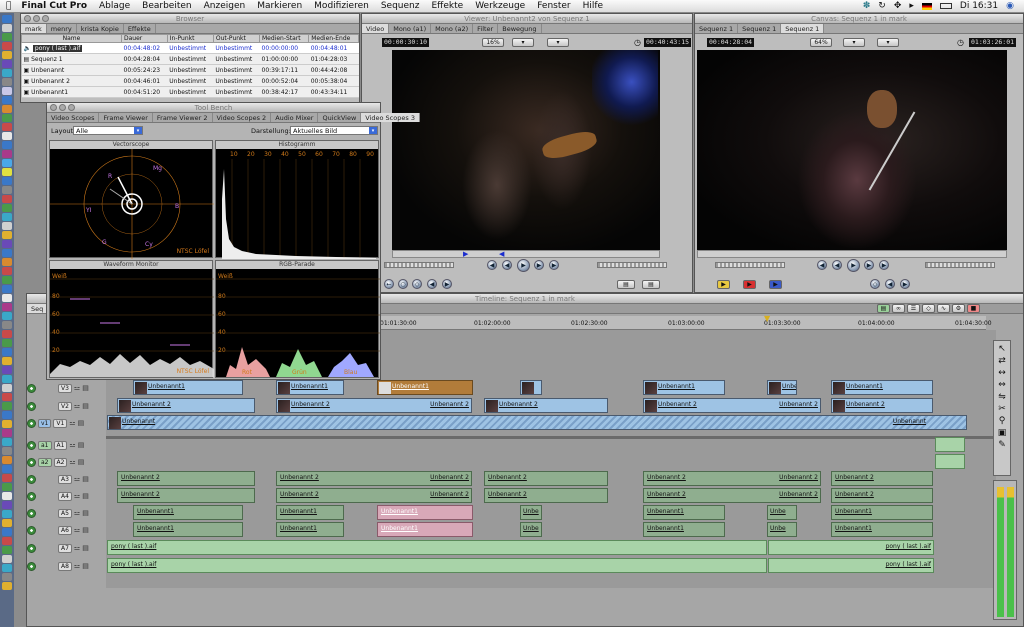  I want to click on tab-krista-kopie: krista Kopie, so click(100, 28).